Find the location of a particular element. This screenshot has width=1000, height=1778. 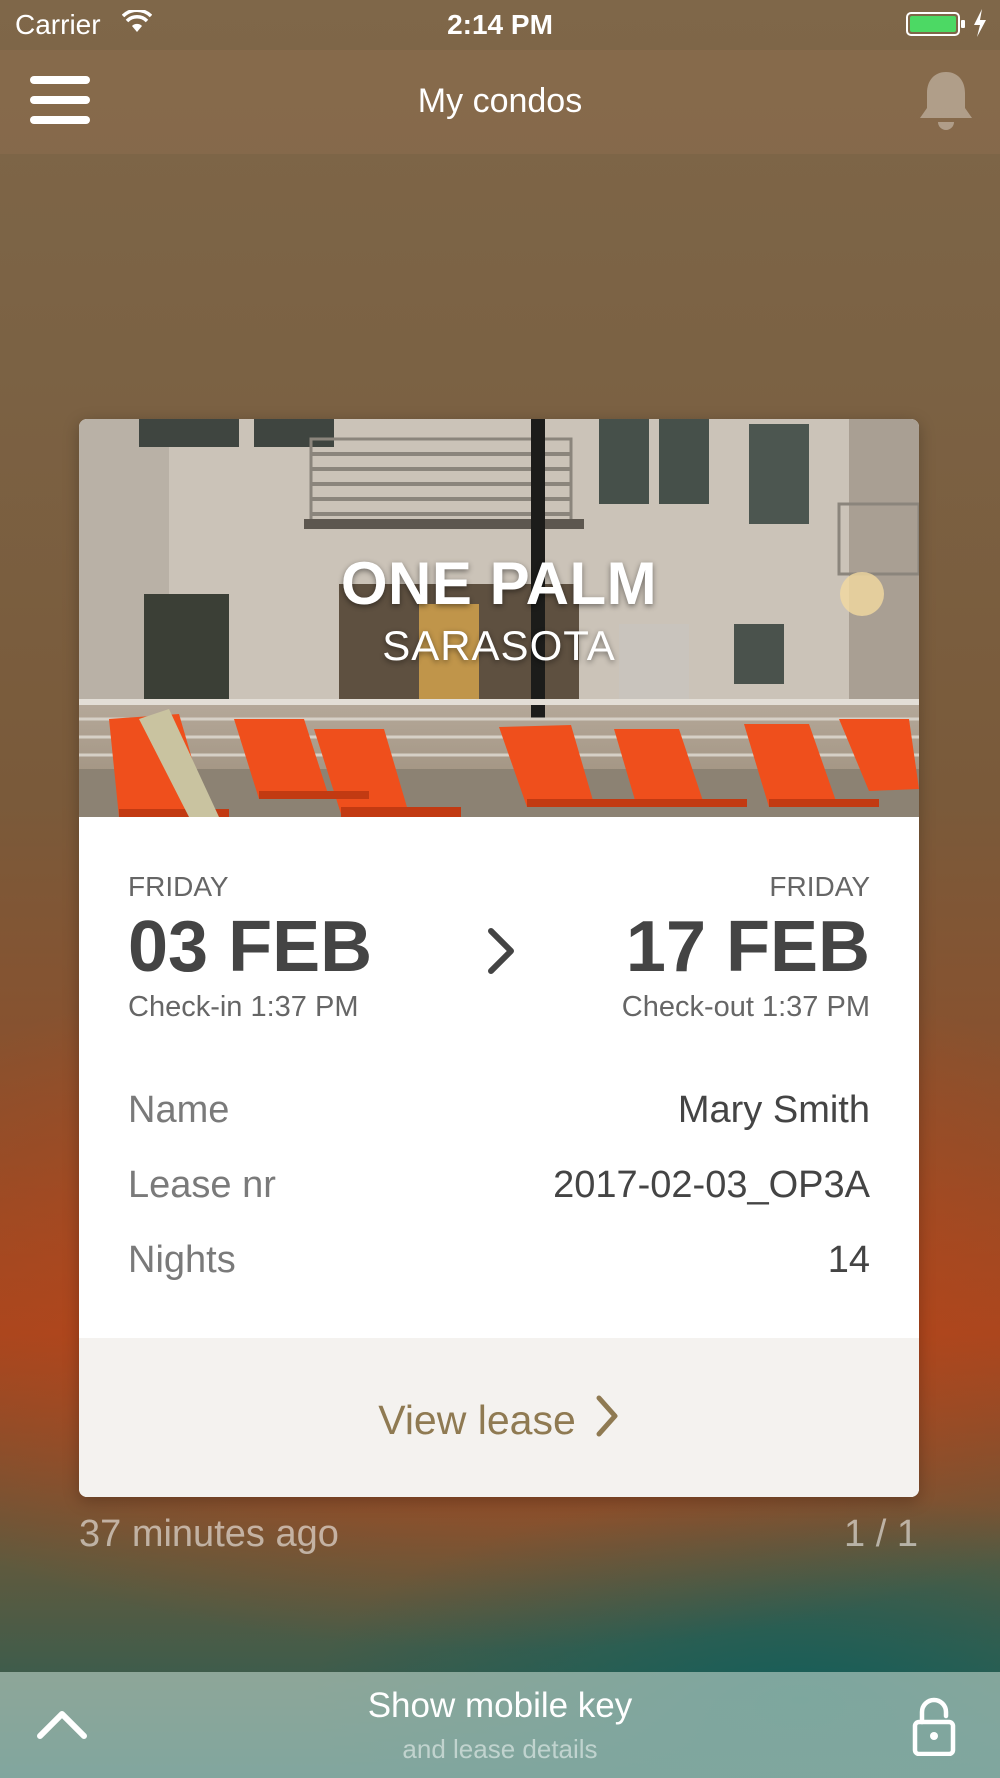

checkin-block: FRIDAY 03 FEB Check-in 1:37 PM is located at coordinates (250, 947).